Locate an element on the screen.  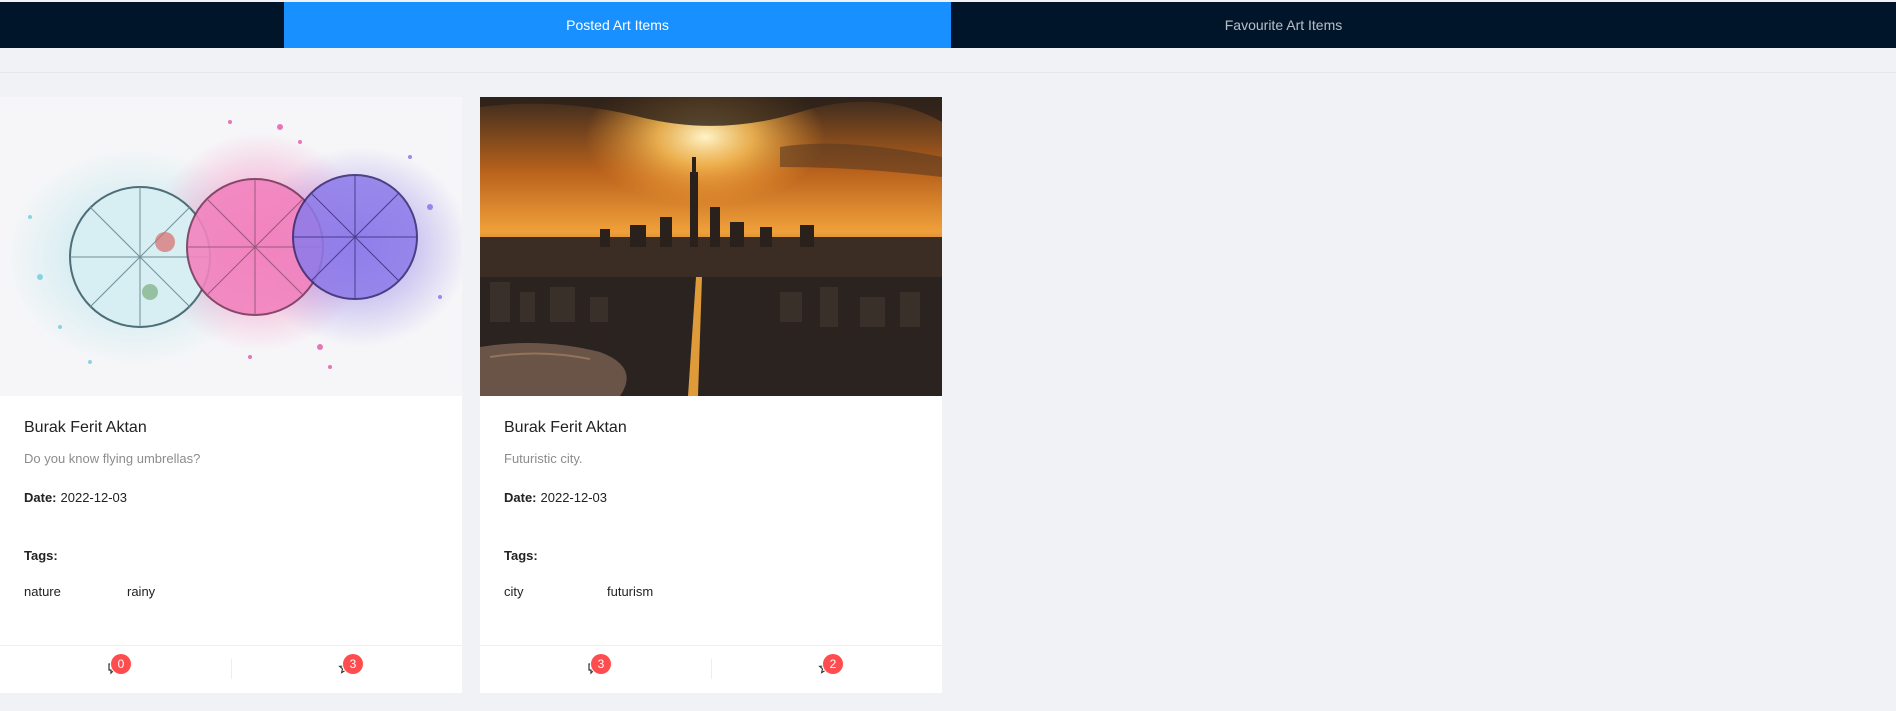
comments-action: 3 is located at coordinates (595, 669).